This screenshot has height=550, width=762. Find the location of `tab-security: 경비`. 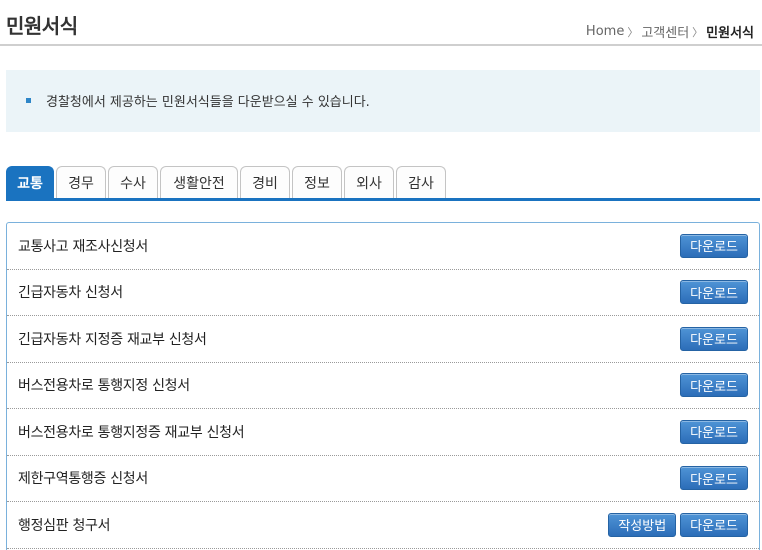

tab-security: 경비 is located at coordinates (265, 182).